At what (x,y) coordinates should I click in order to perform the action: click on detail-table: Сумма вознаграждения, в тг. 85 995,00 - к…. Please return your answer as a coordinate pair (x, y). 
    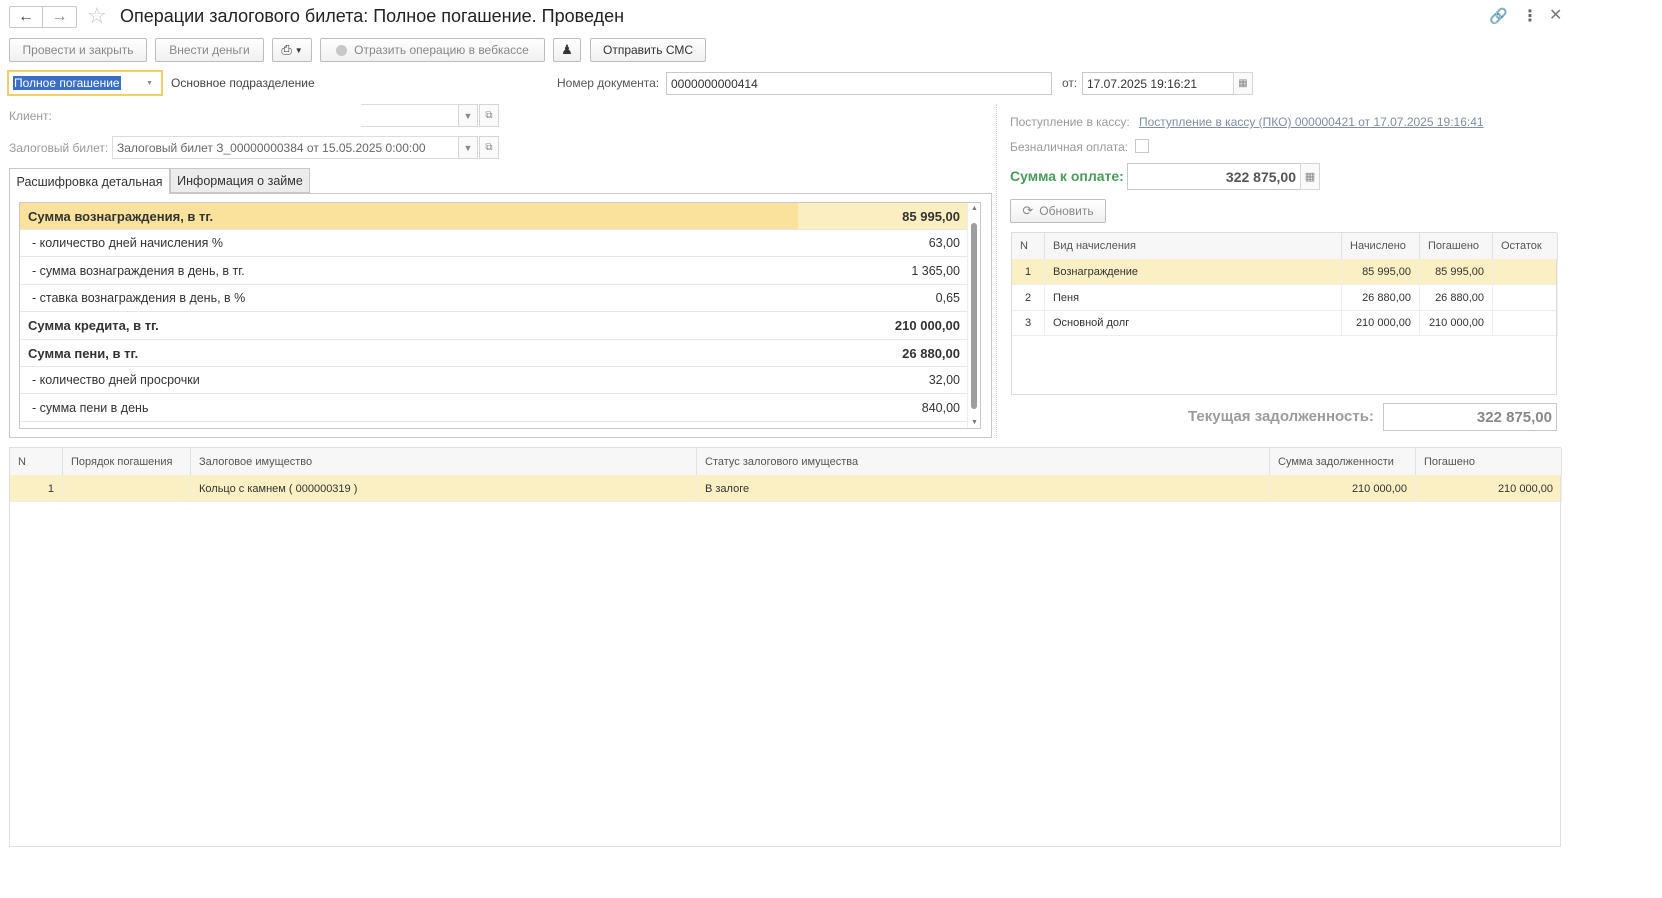
    Looking at the image, I should click on (500, 315).